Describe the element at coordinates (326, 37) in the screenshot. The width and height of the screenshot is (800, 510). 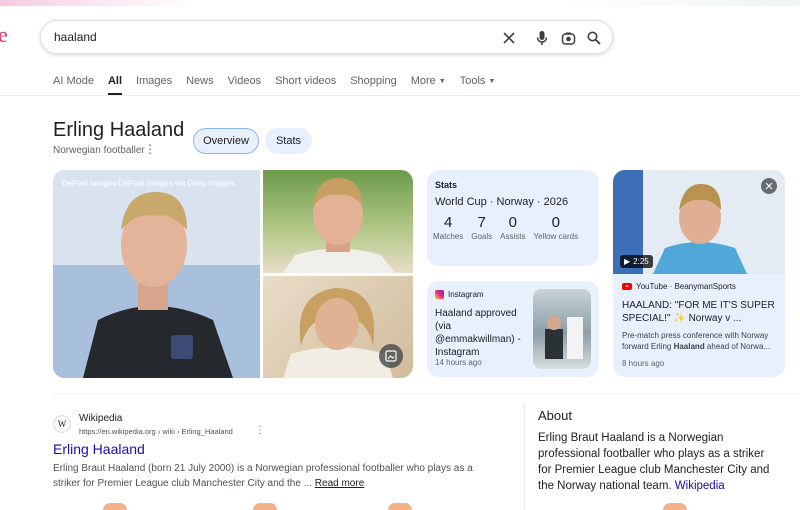
I see `search-box: haaland` at that location.